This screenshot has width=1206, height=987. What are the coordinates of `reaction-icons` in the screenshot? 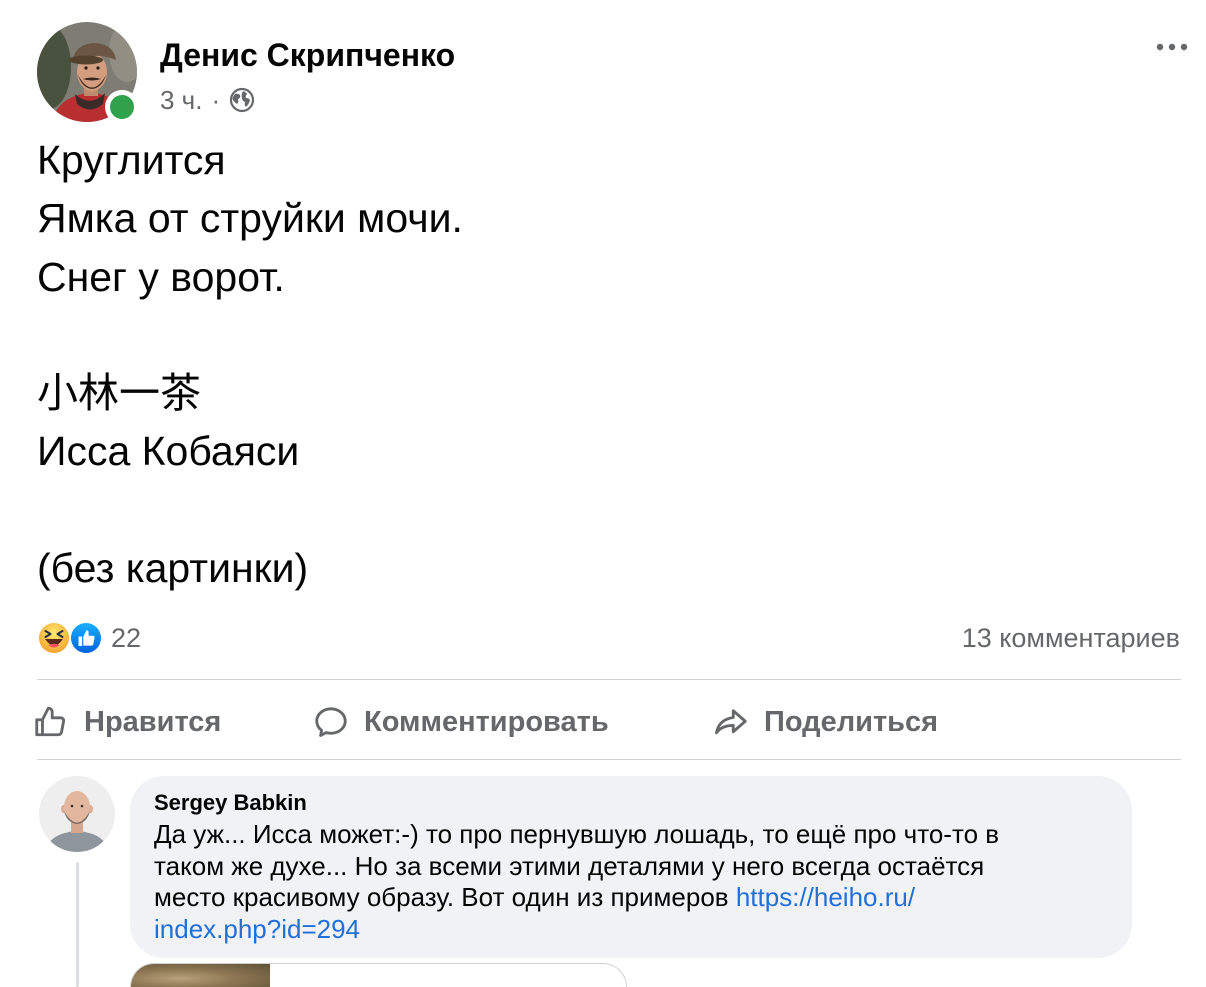 It's located at (70, 638).